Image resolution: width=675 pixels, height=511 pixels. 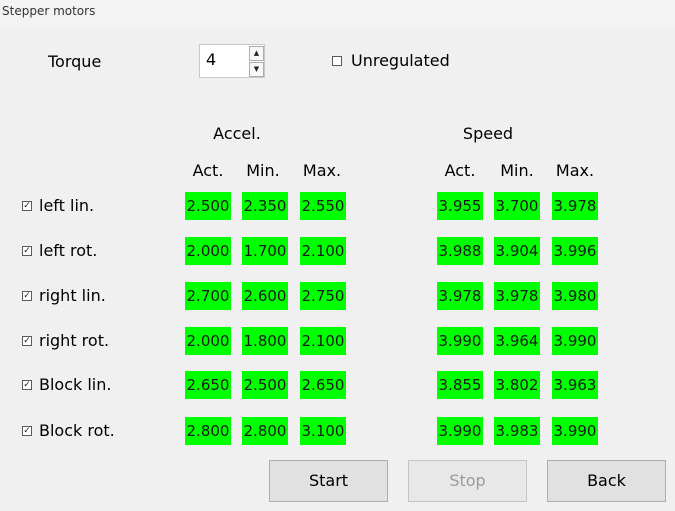 I want to click on speed-max-header: Max., so click(x=575, y=170).